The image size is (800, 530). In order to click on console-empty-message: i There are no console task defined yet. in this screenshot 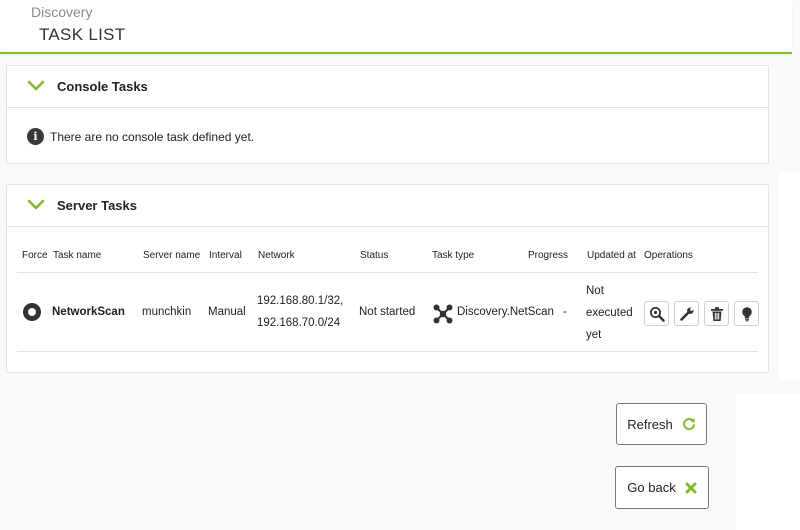, I will do `click(140, 136)`.